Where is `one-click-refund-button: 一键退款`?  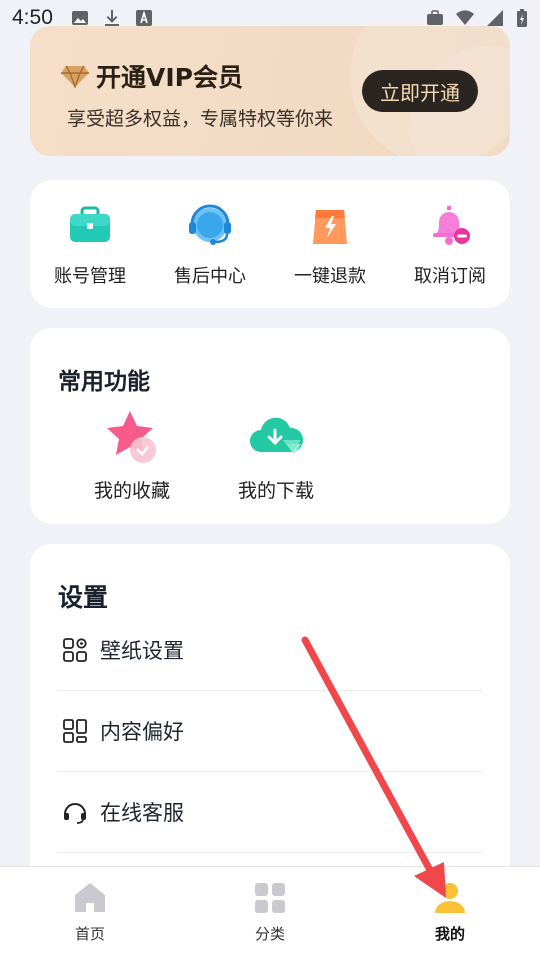 one-click-refund-button: 一键退款 is located at coordinates (330, 244).